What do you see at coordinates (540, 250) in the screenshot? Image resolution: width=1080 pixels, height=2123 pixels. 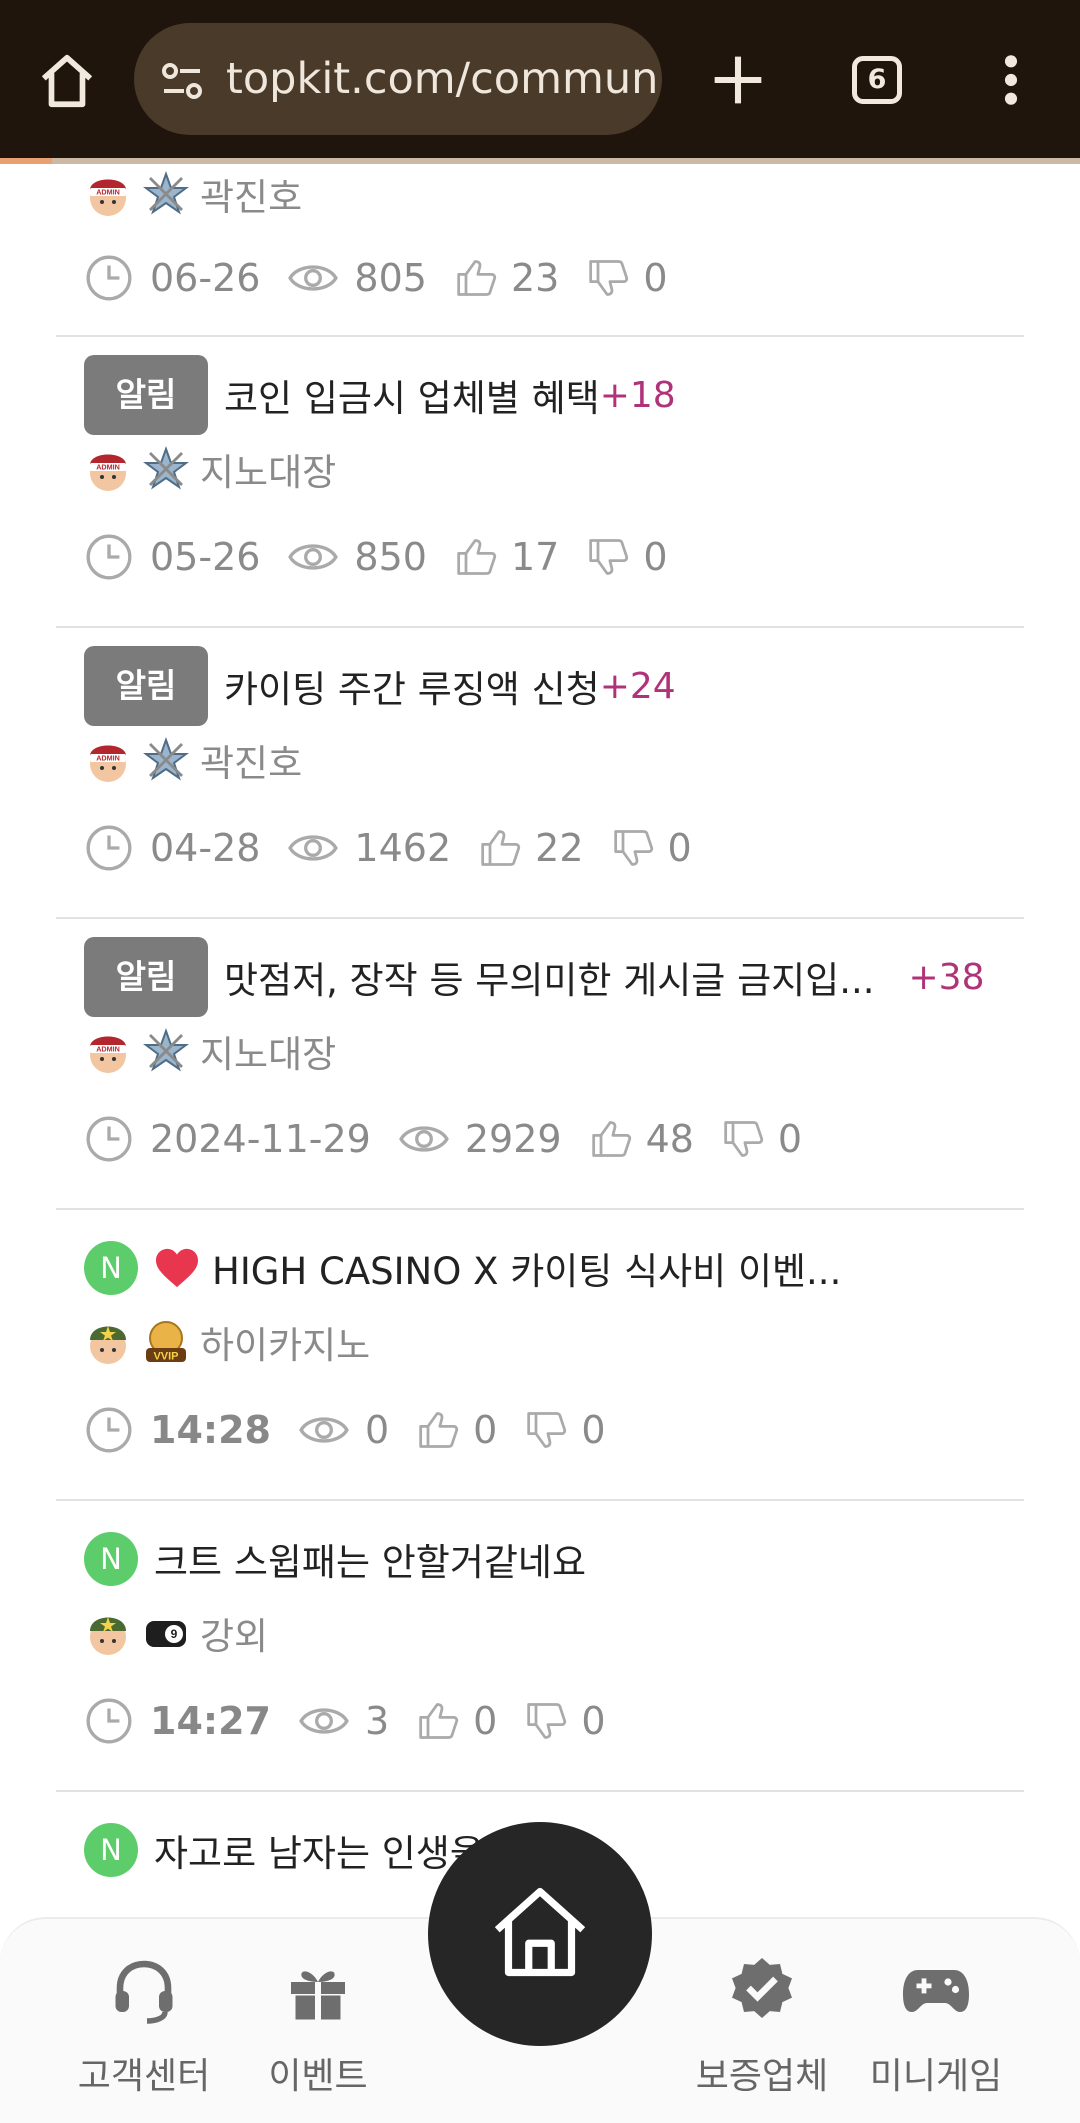 I see `list-item: 곽진호 06-26 805 23 0` at bounding box center [540, 250].